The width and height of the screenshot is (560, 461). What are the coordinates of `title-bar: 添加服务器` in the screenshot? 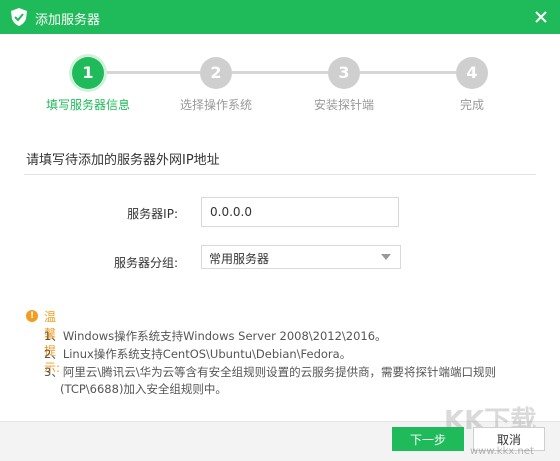 It's located at (280, 17).